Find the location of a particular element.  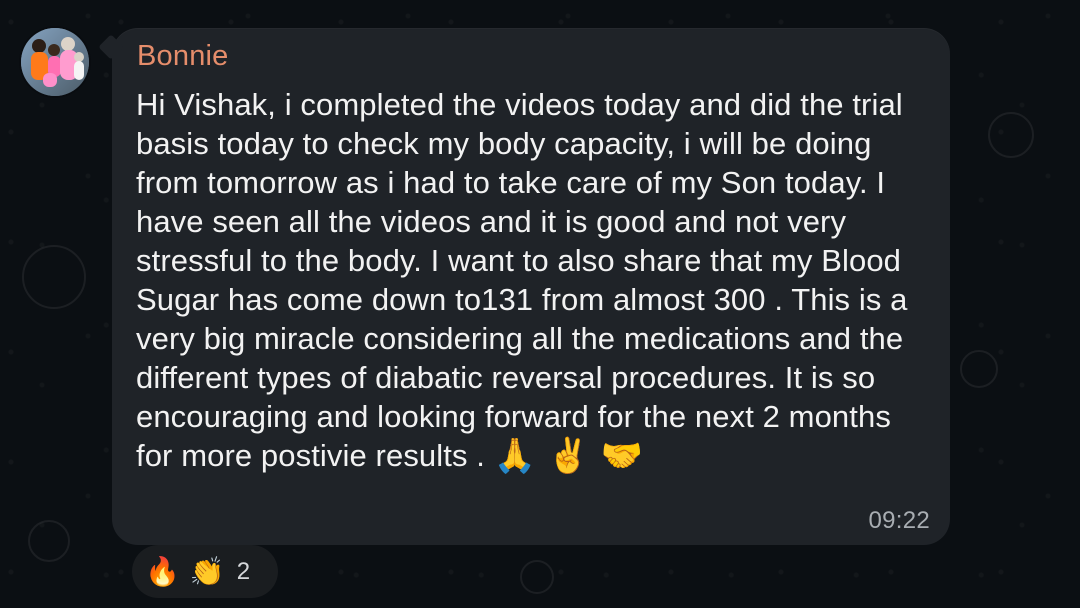

sender-name: Bonnie is located at coordinates (183, 56).